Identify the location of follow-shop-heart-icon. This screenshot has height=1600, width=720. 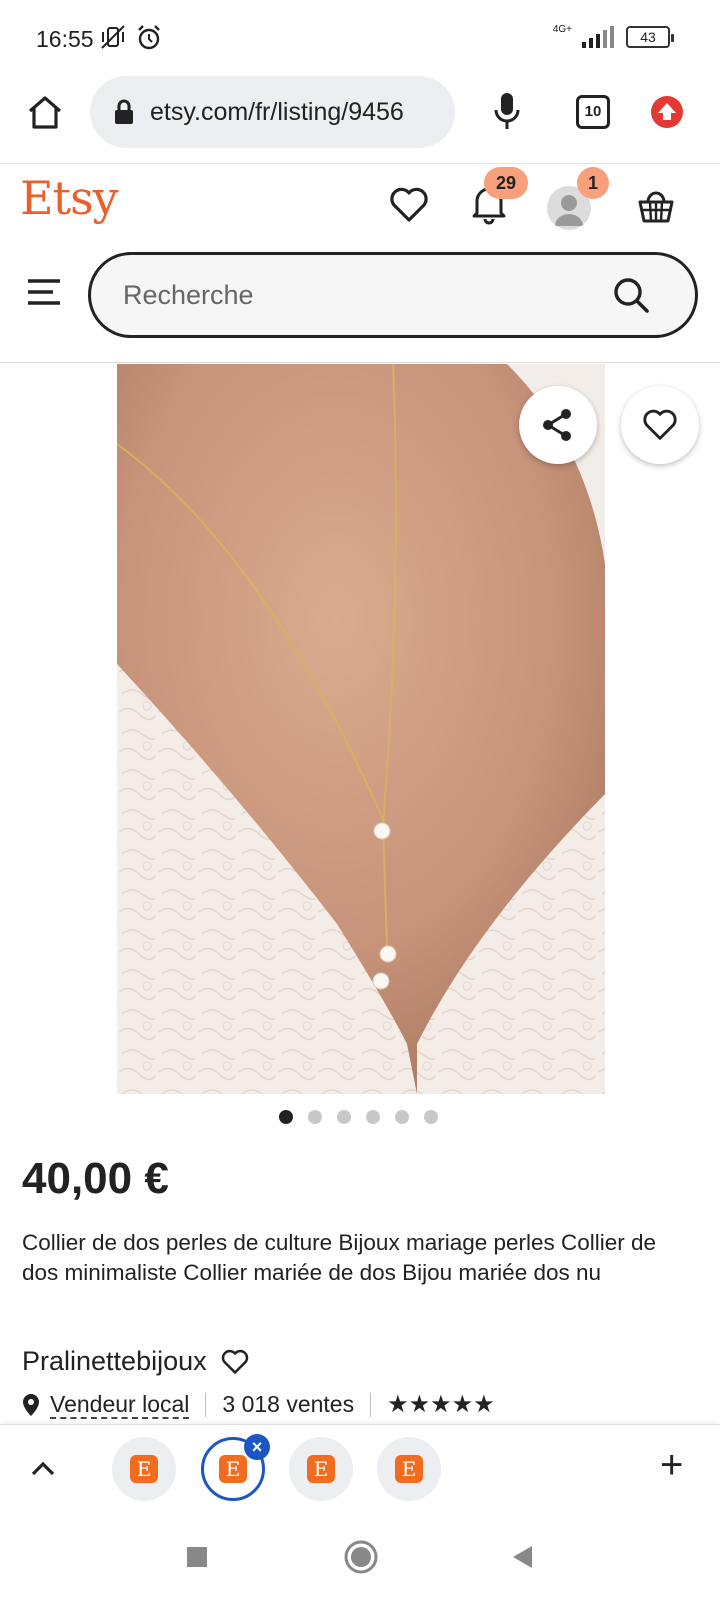
(235, 1362).